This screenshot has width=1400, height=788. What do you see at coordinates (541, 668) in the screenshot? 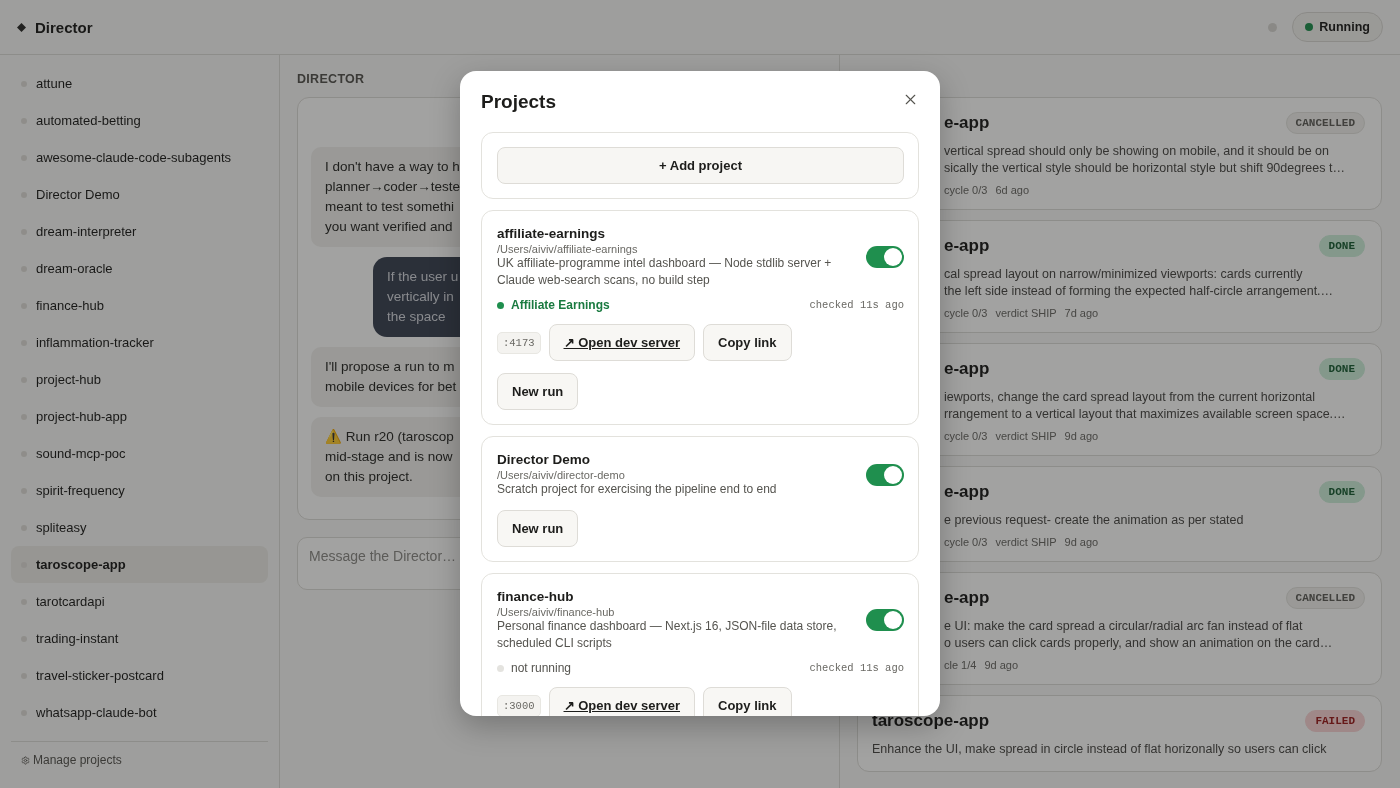
I see `server-status: not running` at bounding box center [541, 668].